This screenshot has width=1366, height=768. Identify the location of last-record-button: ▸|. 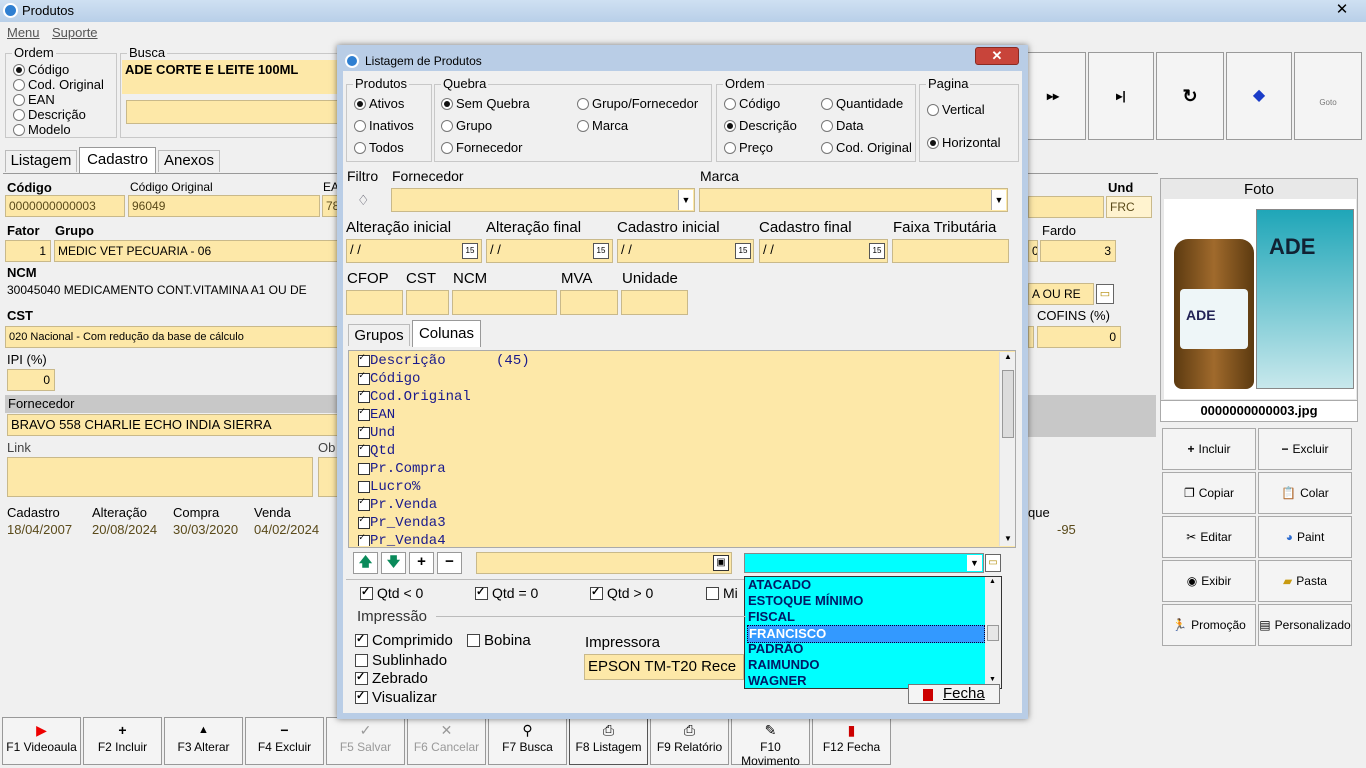
(1121, 96).